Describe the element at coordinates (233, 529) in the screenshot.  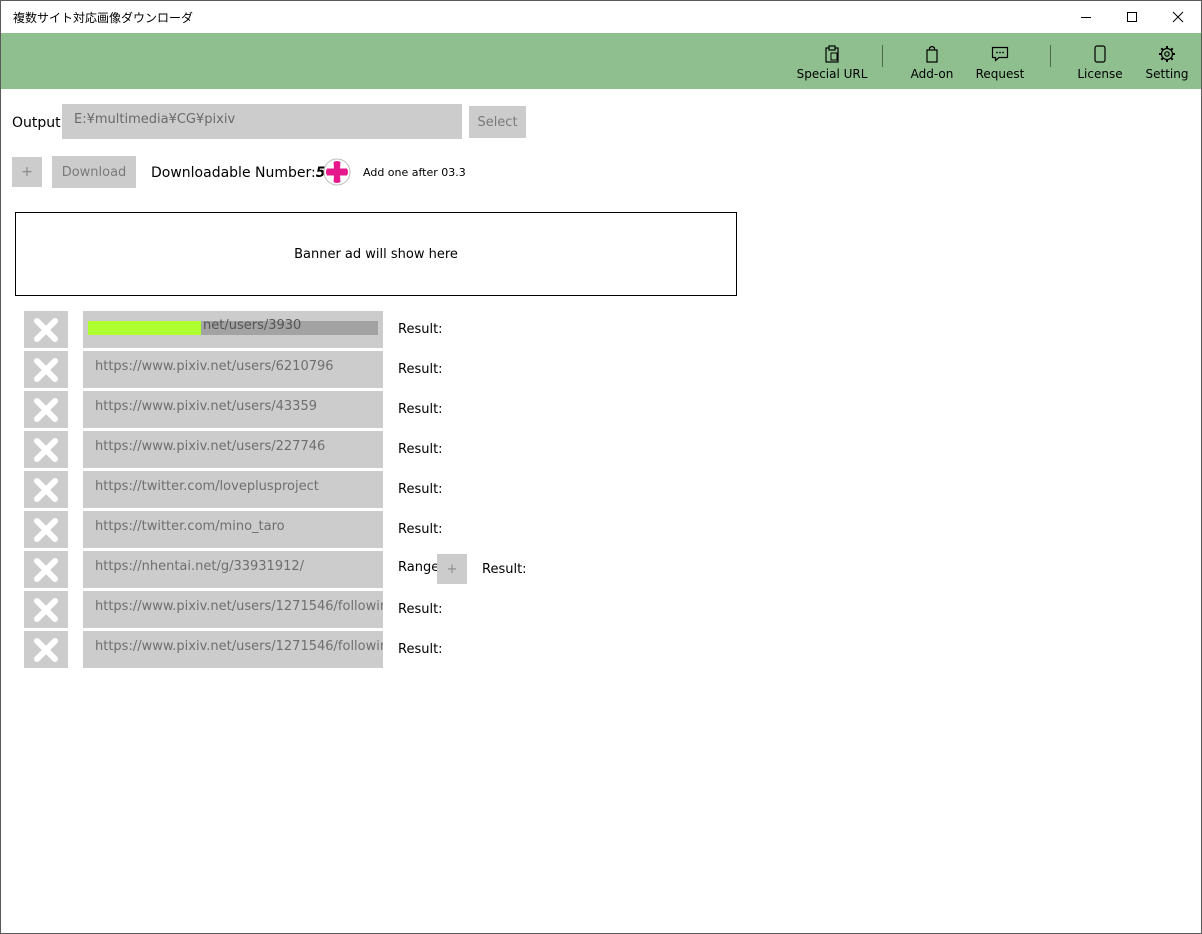
I see `url-field: https://twitter.com/mino_taro` at that location.